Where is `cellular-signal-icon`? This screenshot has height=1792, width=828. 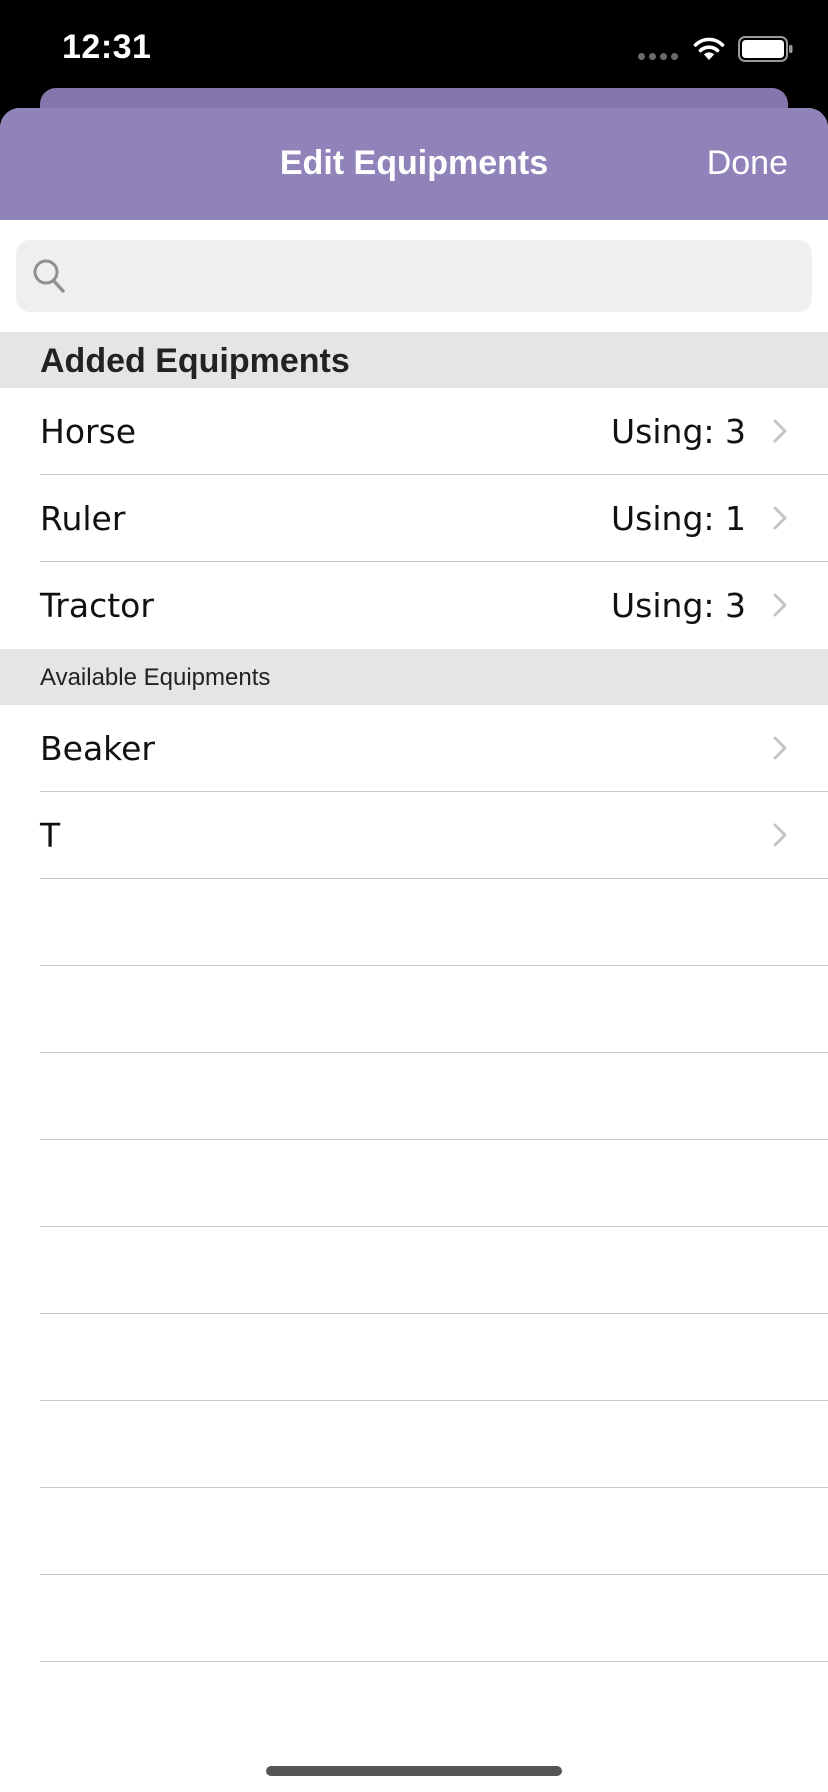 cellular-signal-icon is located at coordinates (658, 56).